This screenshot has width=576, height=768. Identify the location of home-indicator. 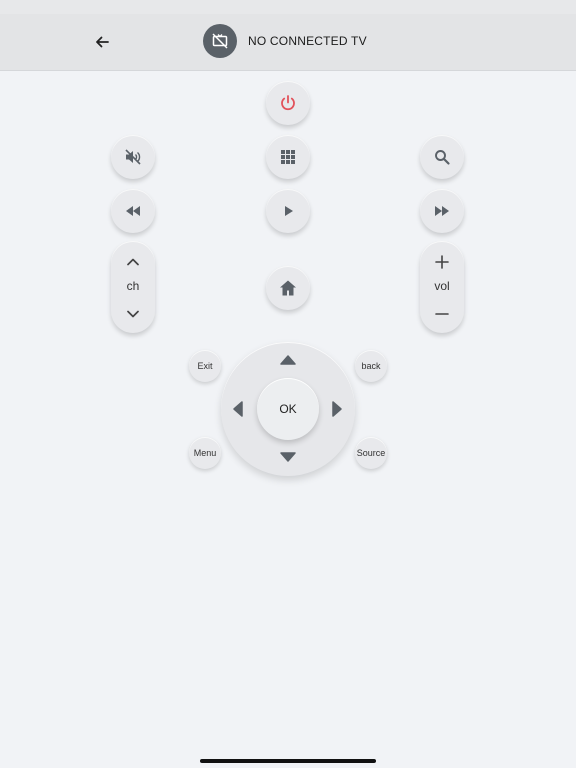
(288, 761).